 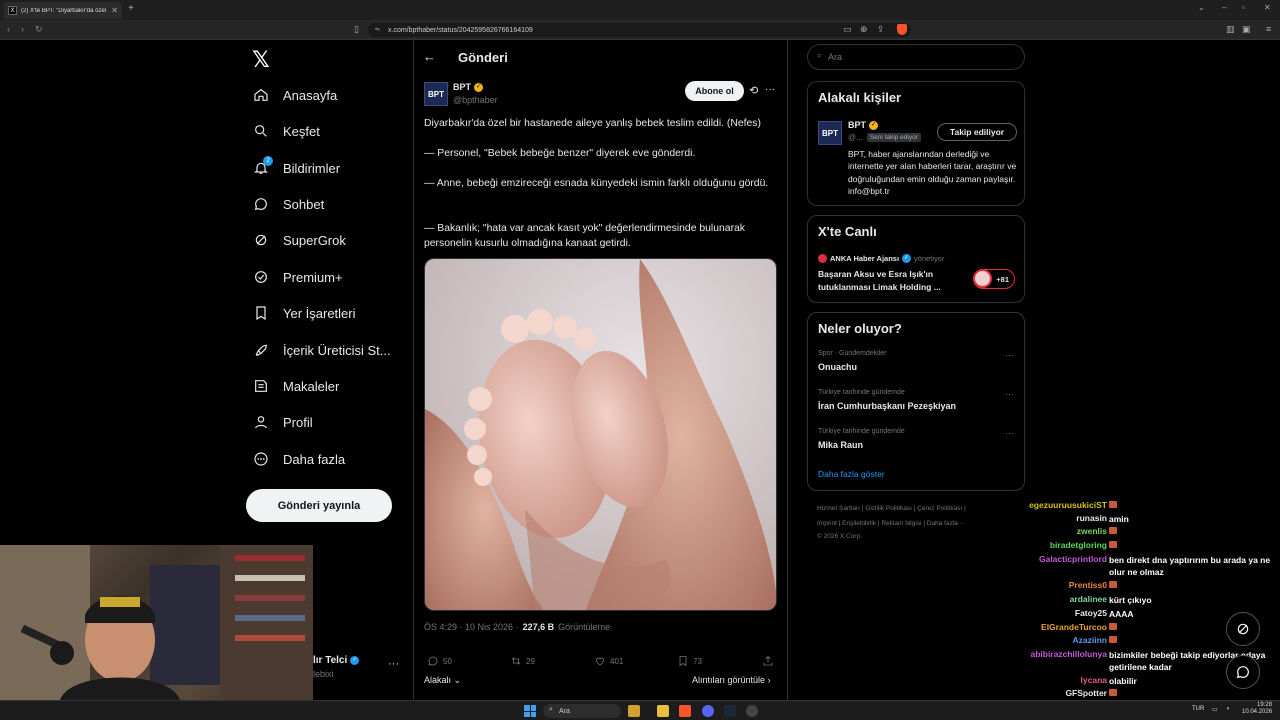 What do you see at coordinates (304, 313) in the screenshot?
I see `nav-item-bookmark: Yer İşaretleri` at bounding box center [304, 313].